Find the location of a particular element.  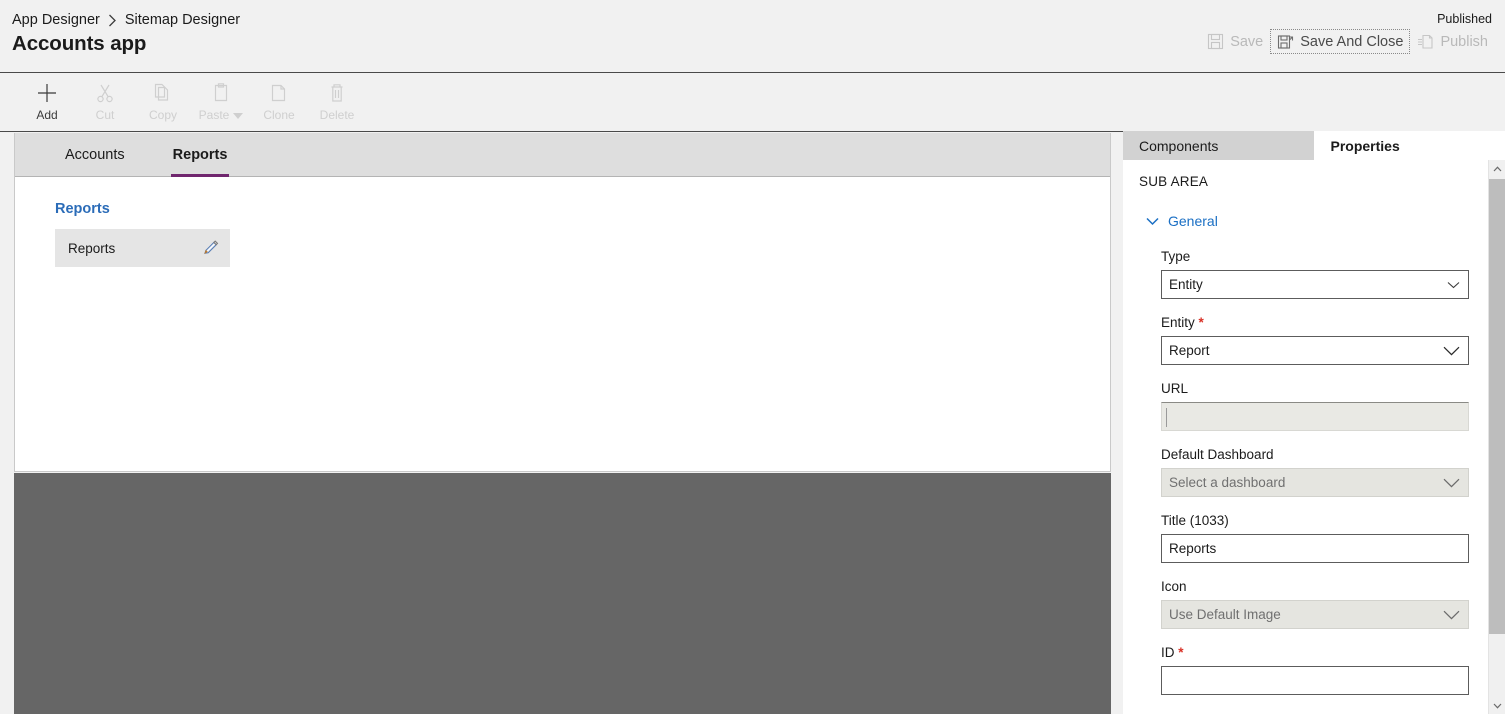

title-input: Reports is located at coordinates (1315, 548).